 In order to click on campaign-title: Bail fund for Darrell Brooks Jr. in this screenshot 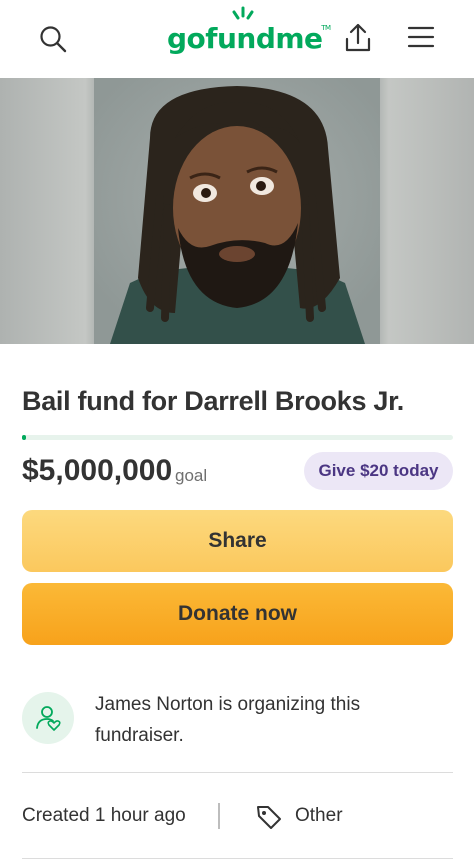, I will do `click(213, 401)`.